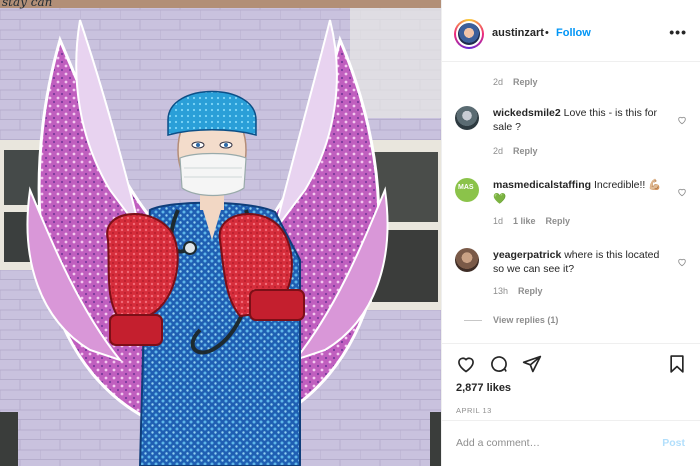 The height and width of the screenshot is (466, 700). I want to click on comment-like-count: 1 like, so click(524, 221).